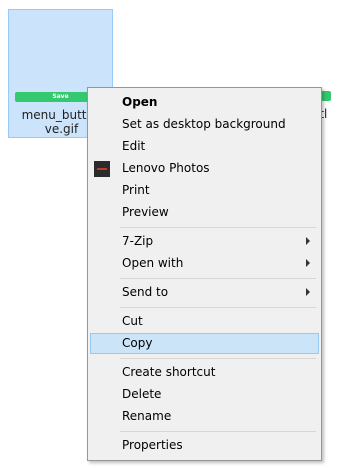  I want to click on menu-item-label: Edit, so click(134, 146).